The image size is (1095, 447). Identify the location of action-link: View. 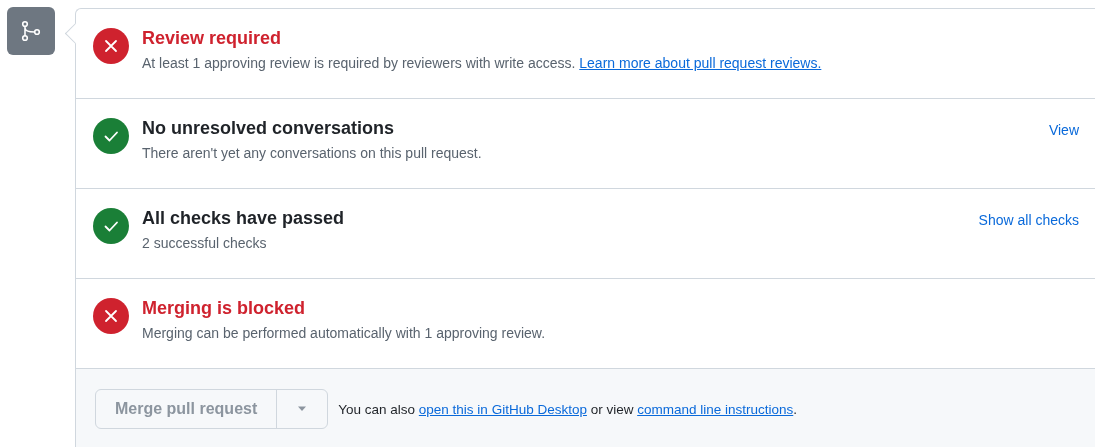
(1063, 130).